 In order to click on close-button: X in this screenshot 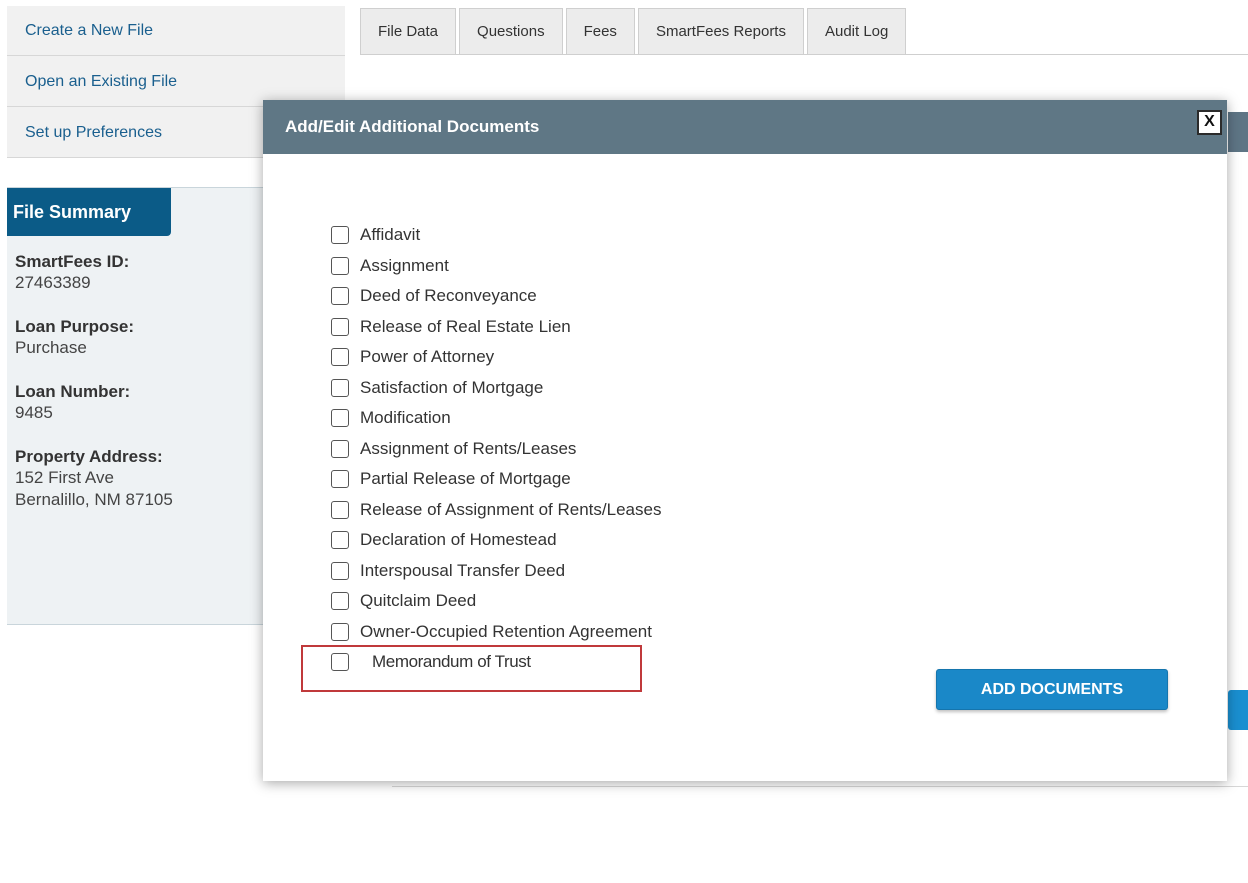, I will do `click(1209, 122)`.